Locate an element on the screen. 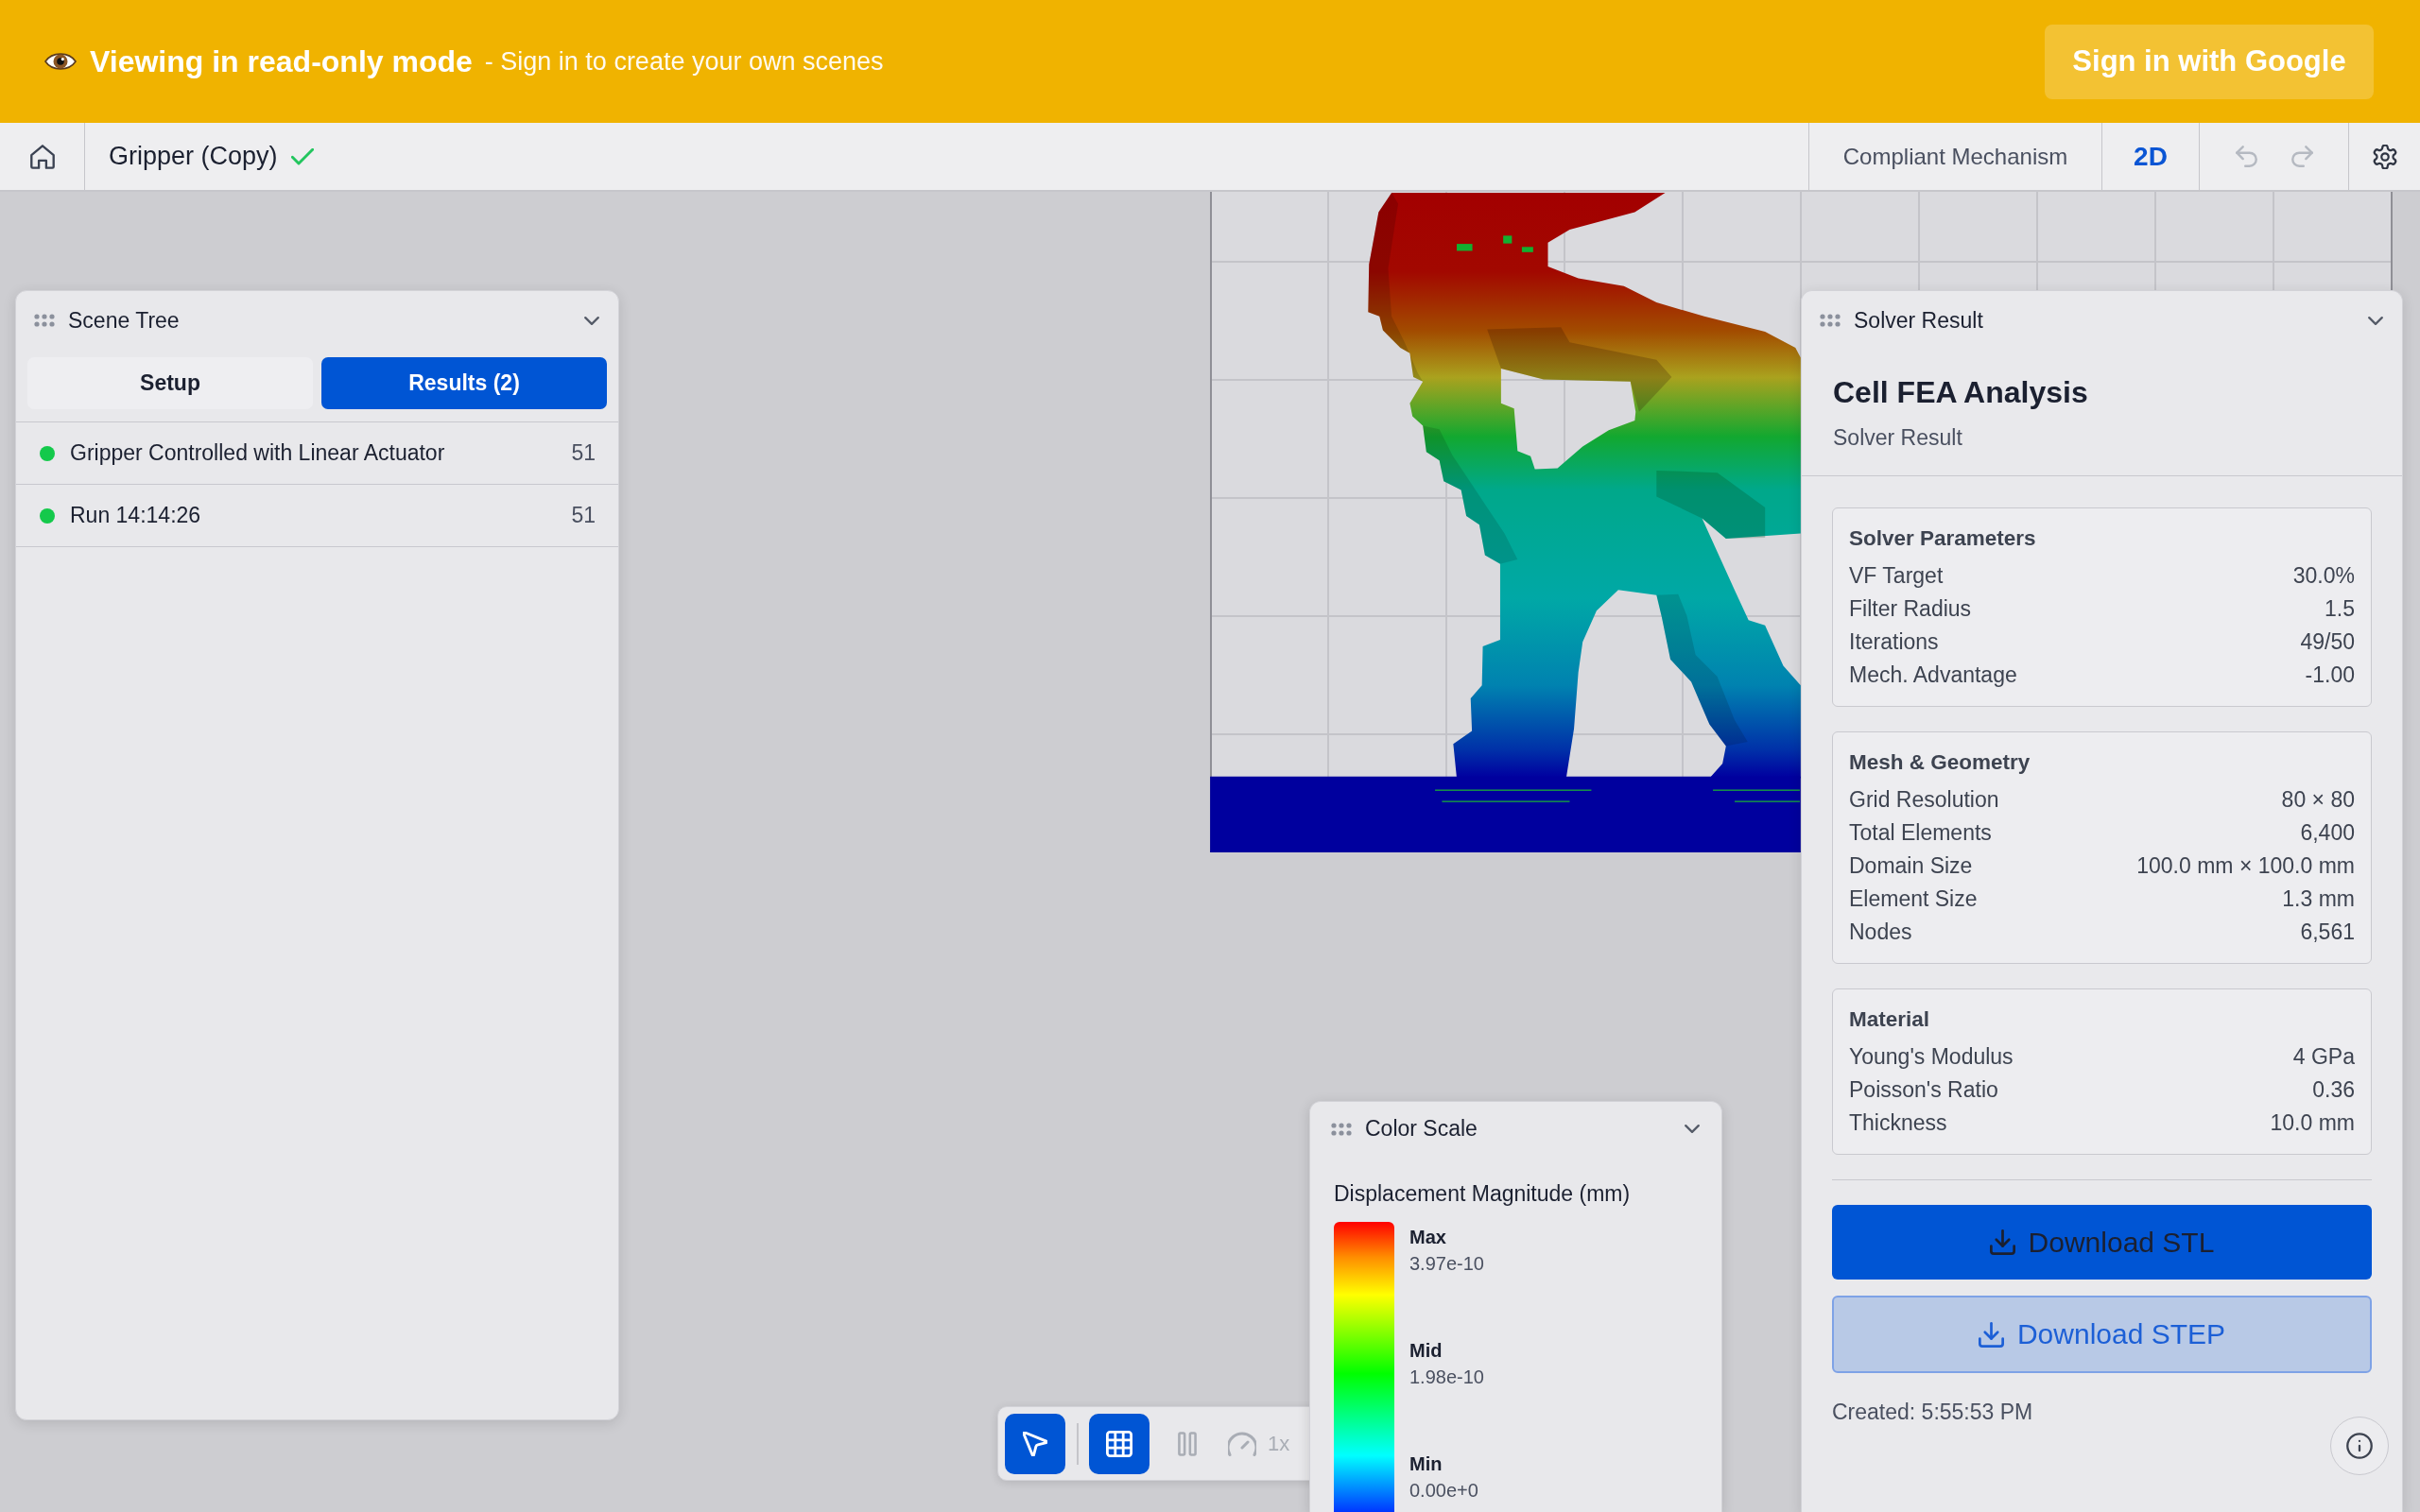 This screenshot has height=1512, width=2420. param-label: Thickness is located at coordinates (1898, 1123).